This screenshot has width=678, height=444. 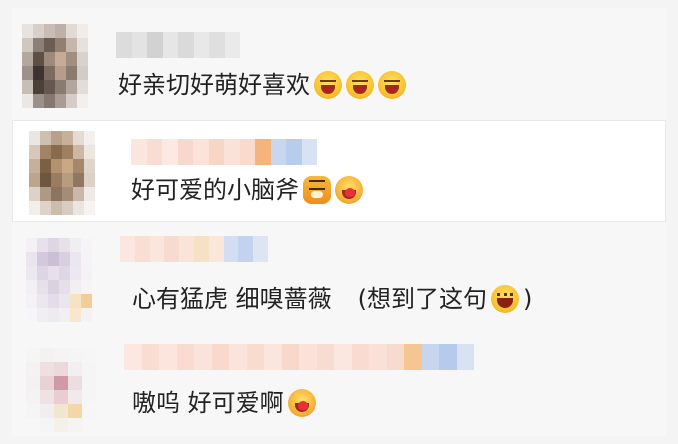 What do you see at coordinates (317, 190) in the screenshot?
I see `tiger-emoji-icon` at bounding box center [317, 190].